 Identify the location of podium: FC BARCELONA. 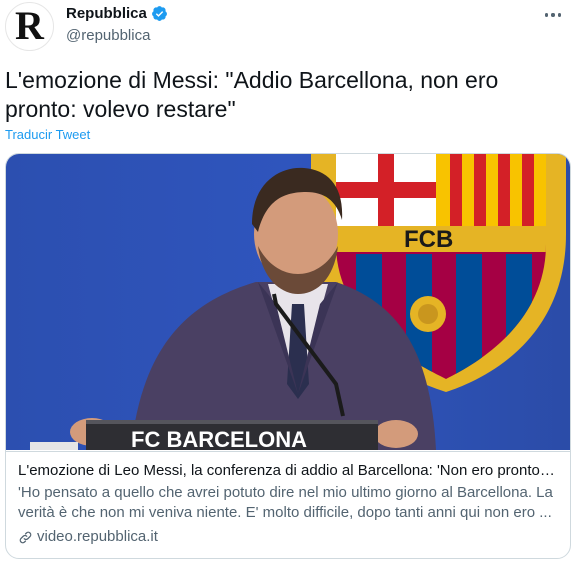
(232, 435).